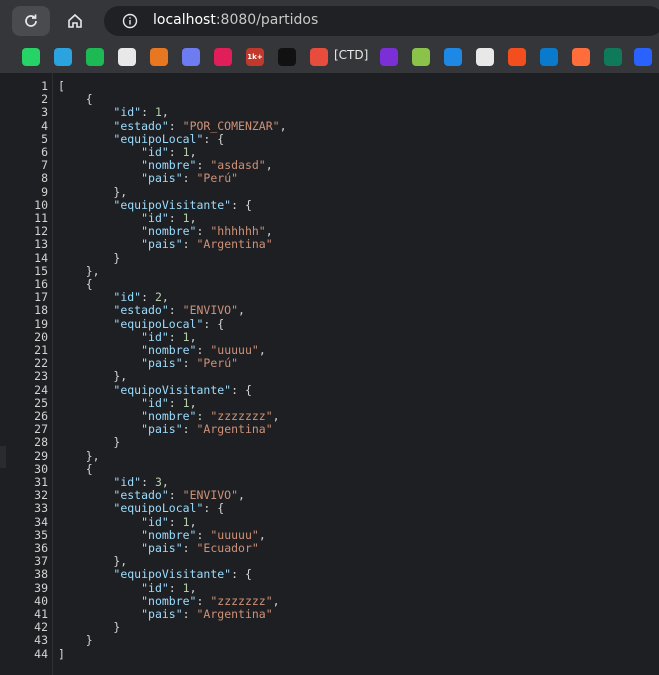 The image size is (659, 675). What do you see at coordinates (329, 112) in the screenshot?
I see `code-line: 3 "id": 1,` at bounding box center [329, 112].